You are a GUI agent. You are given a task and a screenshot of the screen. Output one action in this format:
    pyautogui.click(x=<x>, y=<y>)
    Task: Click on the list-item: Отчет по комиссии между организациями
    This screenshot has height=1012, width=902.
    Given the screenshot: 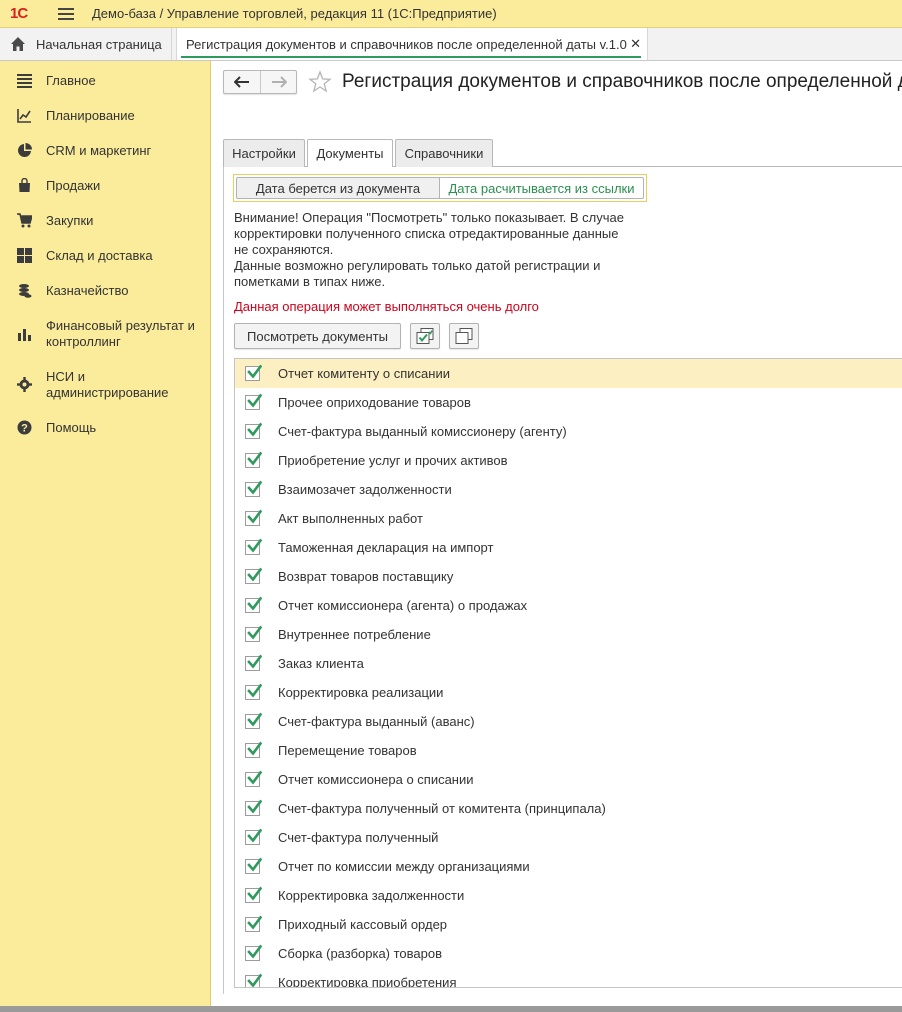 What is the action you would take?
    pyautogui.click(x=568, y=866)
    